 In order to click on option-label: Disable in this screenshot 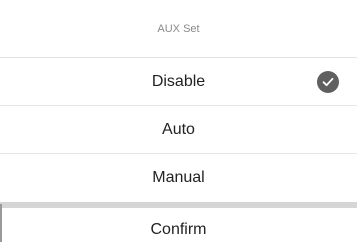, I will do `click(178, 81)`.